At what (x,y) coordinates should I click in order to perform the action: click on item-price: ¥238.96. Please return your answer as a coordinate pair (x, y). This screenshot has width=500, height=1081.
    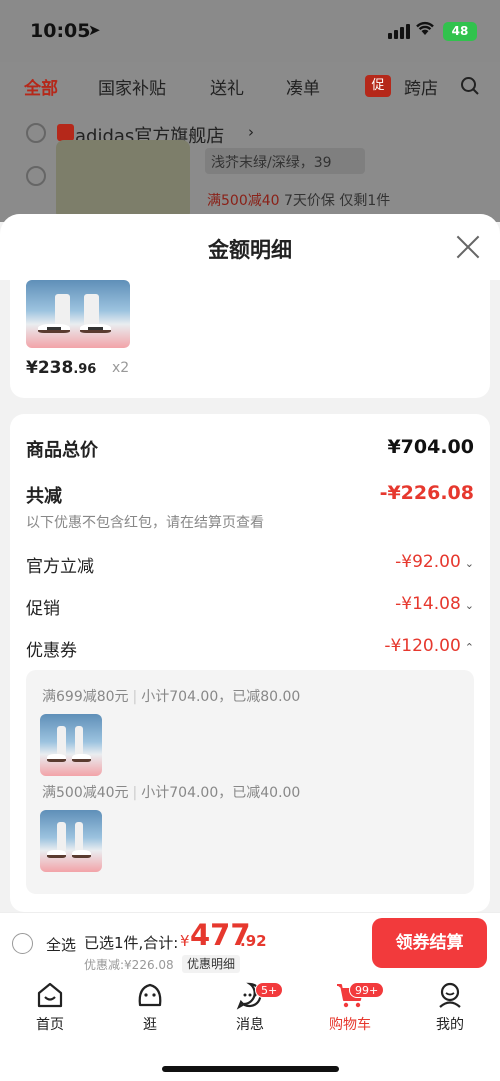
    Looking at the image, I should click on (61, 368).